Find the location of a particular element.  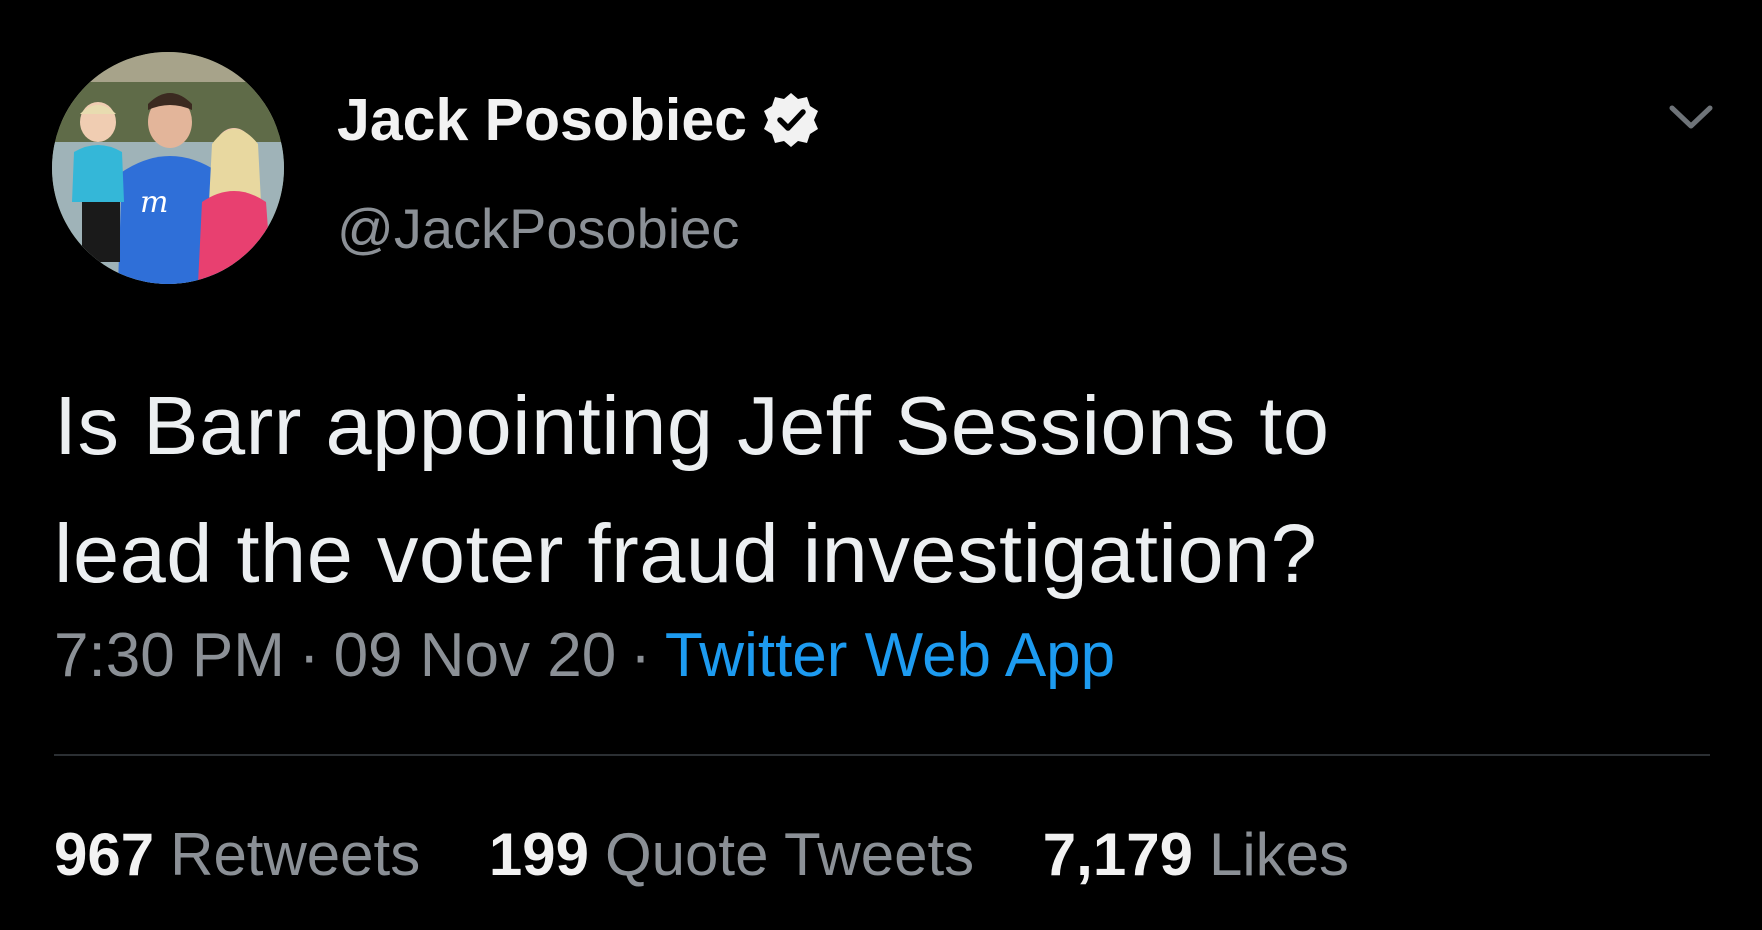

display-name-row: Jack Posobiec is located at coordinates (579, 120).